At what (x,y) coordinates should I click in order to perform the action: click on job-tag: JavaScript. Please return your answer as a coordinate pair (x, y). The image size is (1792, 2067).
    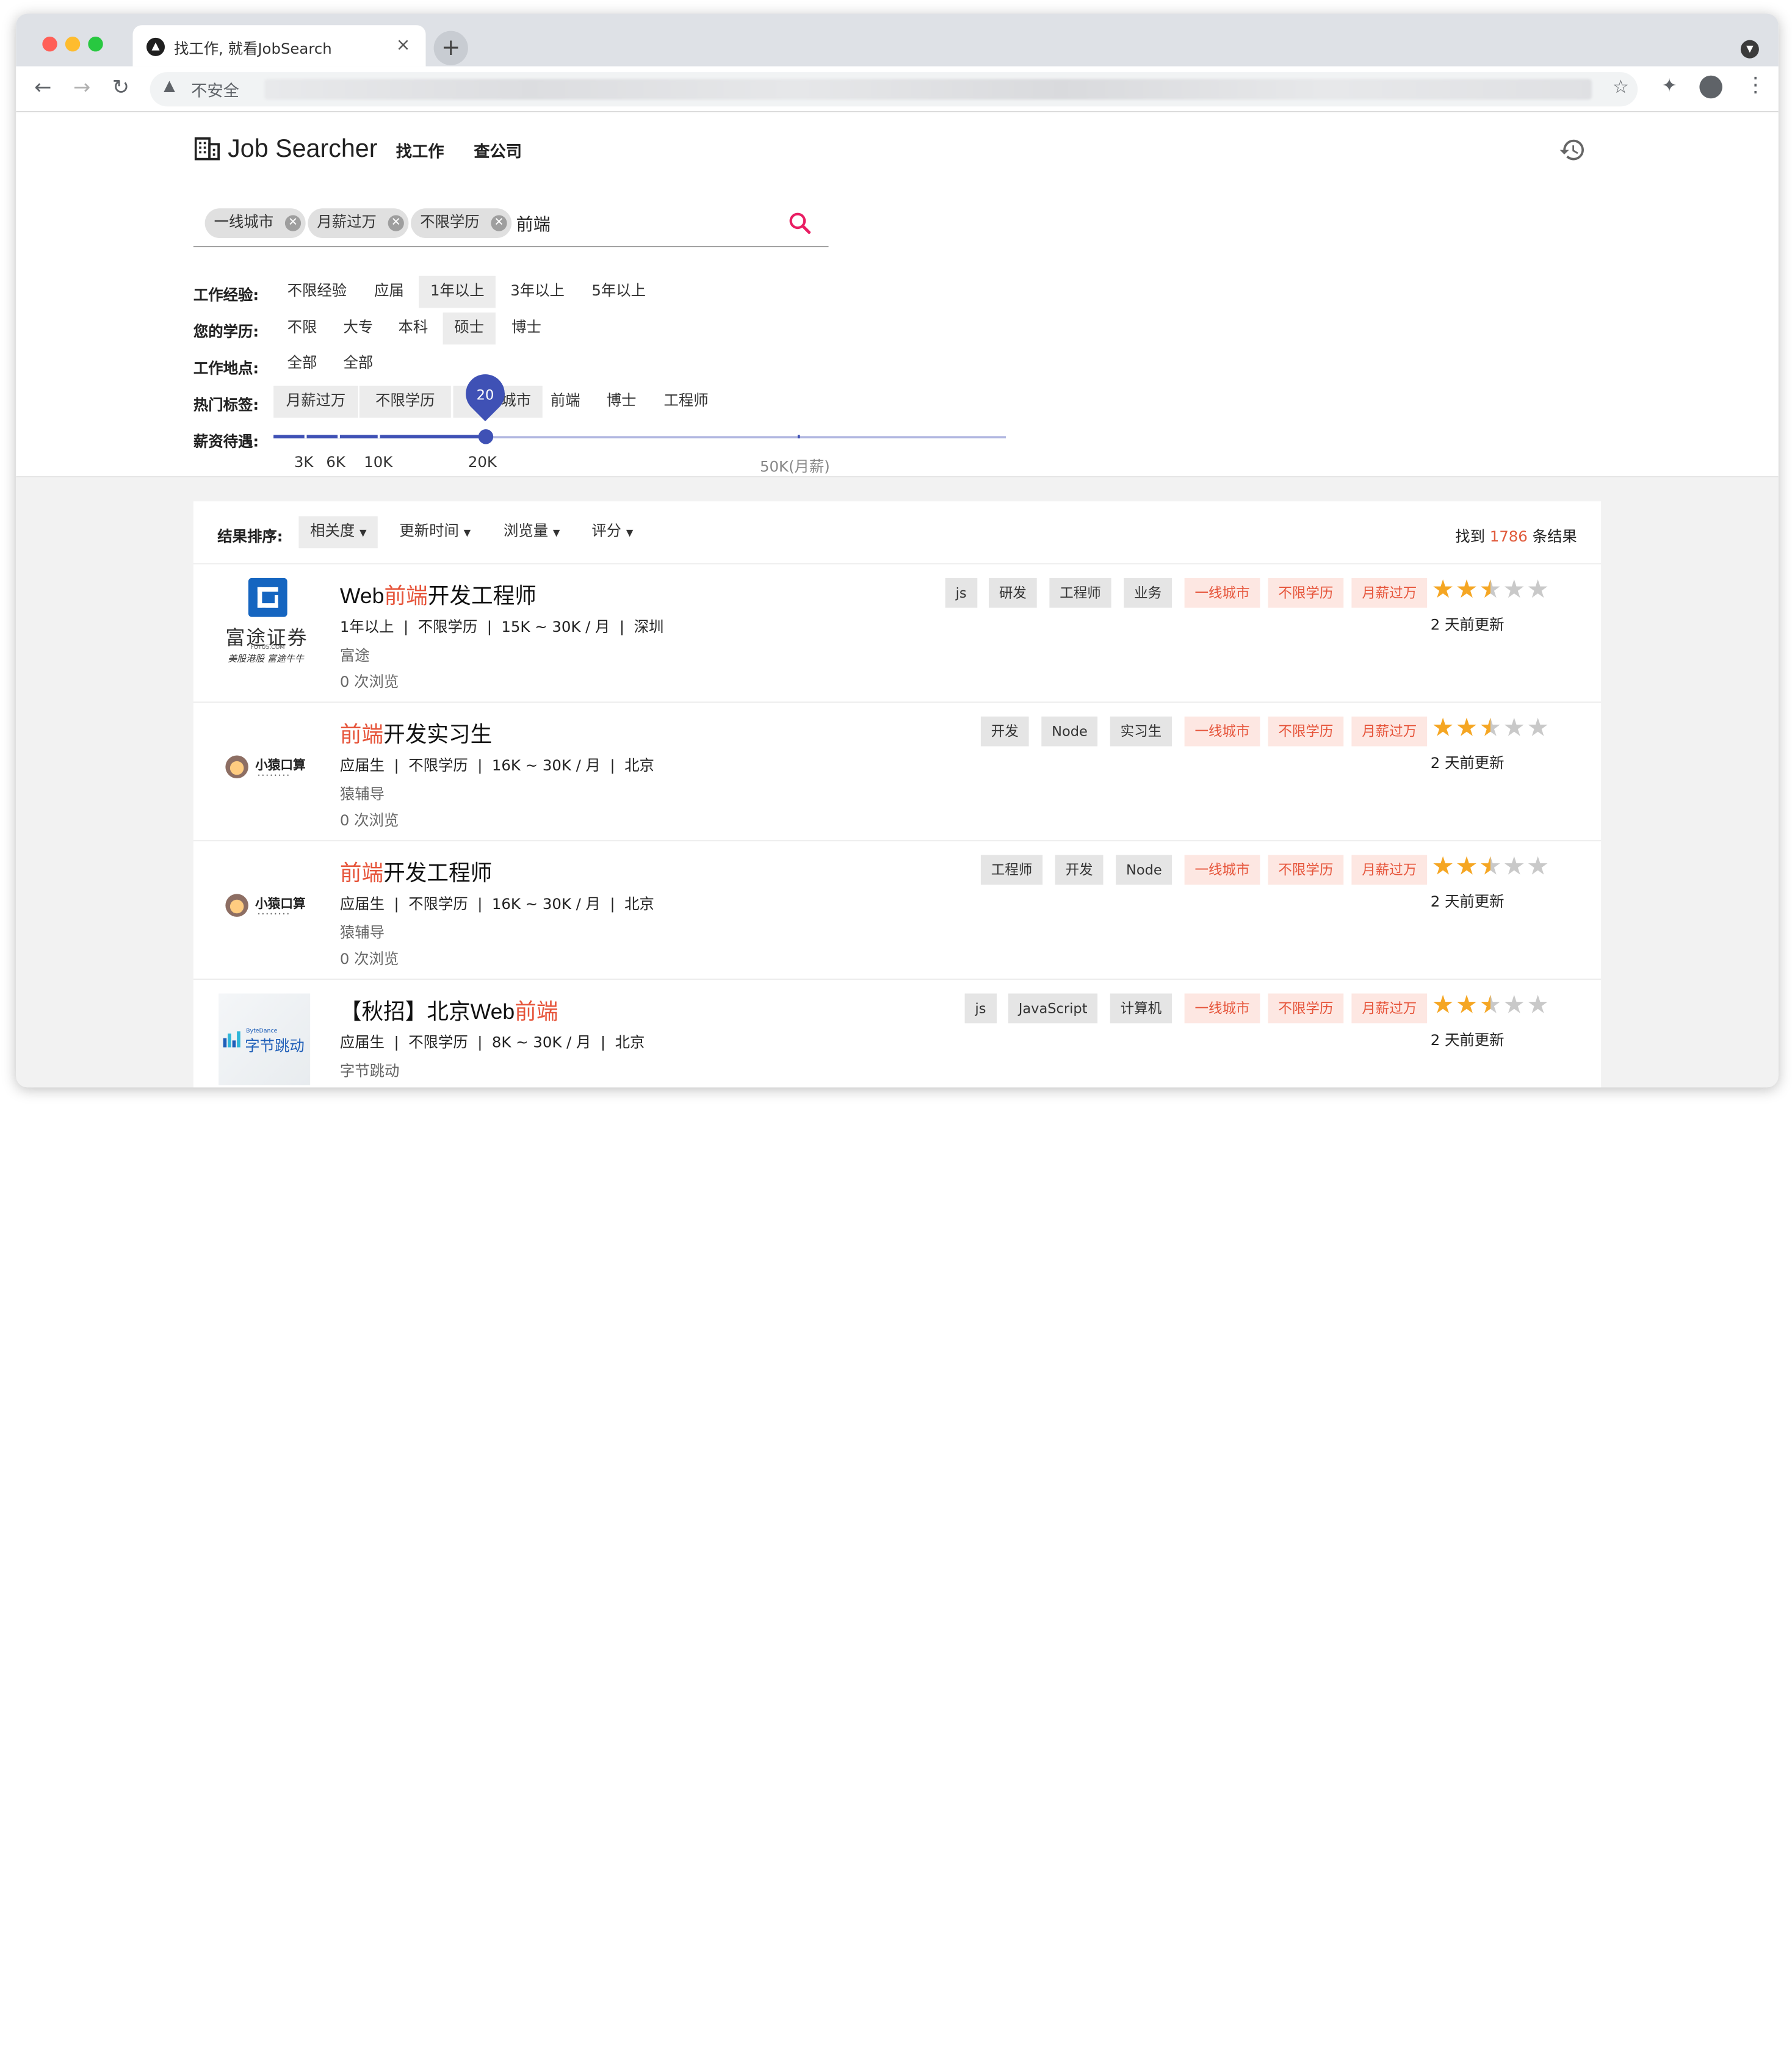
    Looking at the image, I should click on (1053, 1008).